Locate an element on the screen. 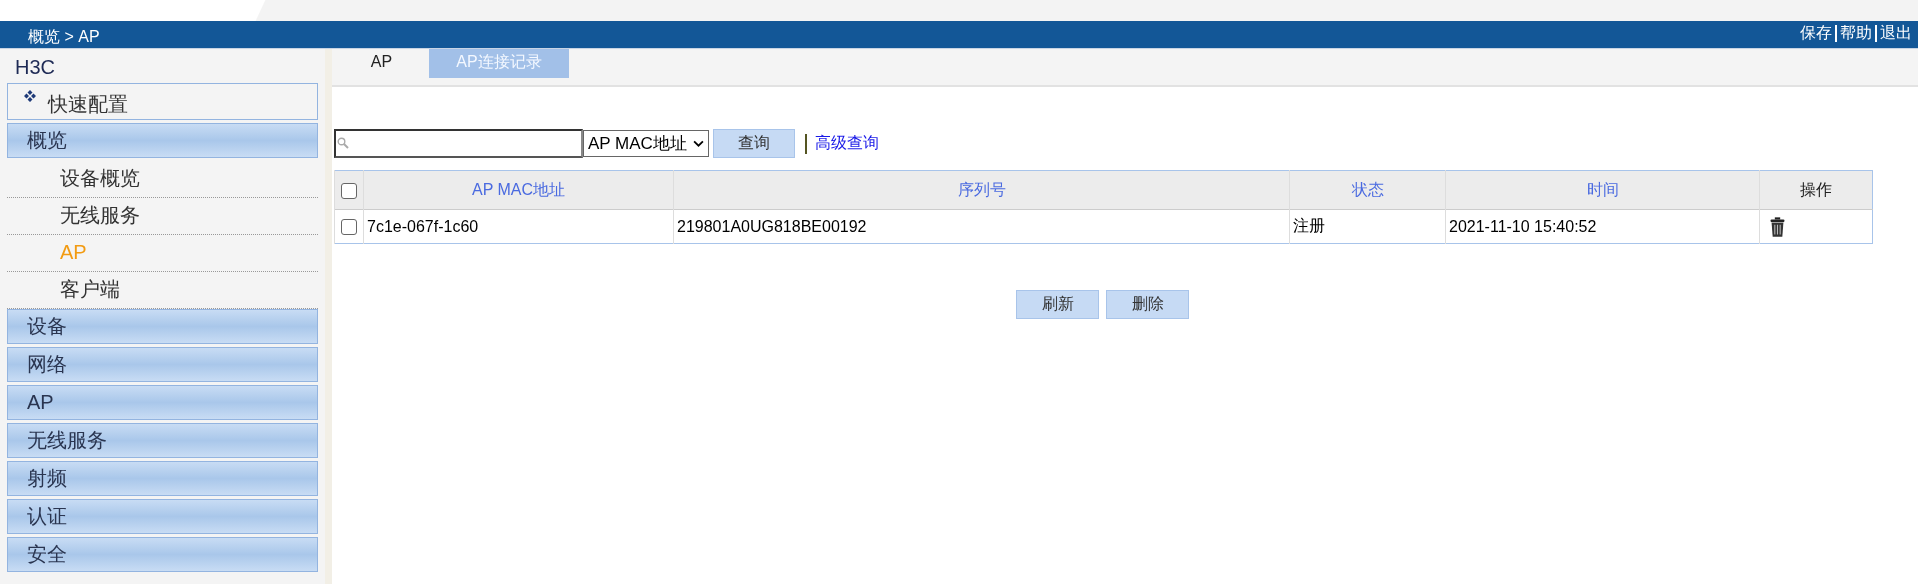  column-header: AP MAC地址 is located at coordinates (518, 190).